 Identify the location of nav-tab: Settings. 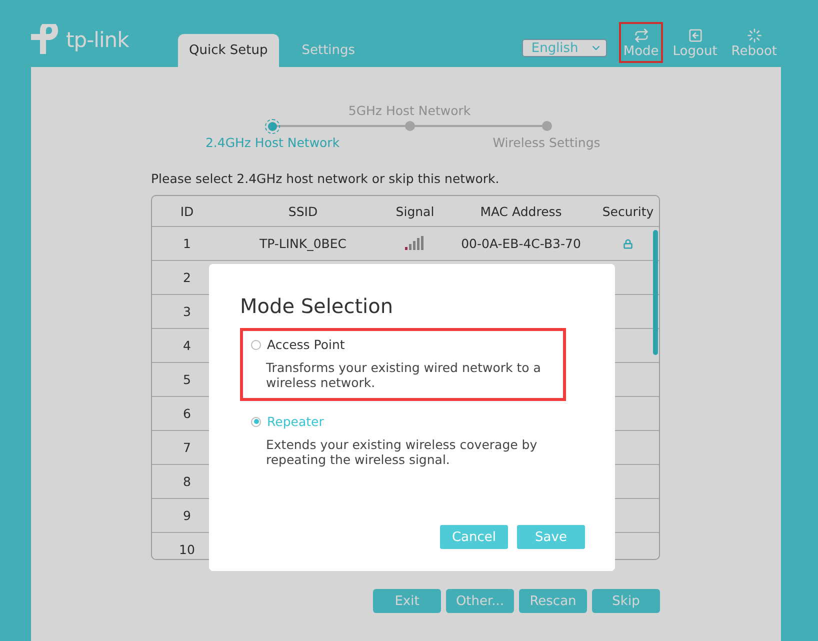
(328, 50).